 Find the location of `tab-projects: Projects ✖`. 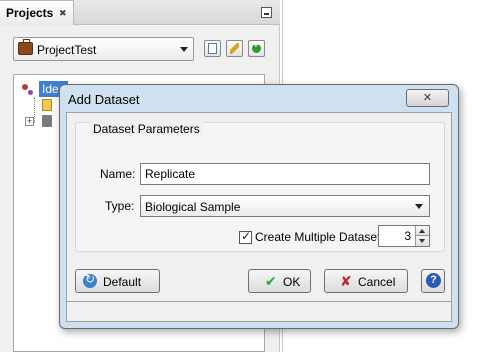

tab-projects: Projects ✖ is located at coordinates (37, 12).